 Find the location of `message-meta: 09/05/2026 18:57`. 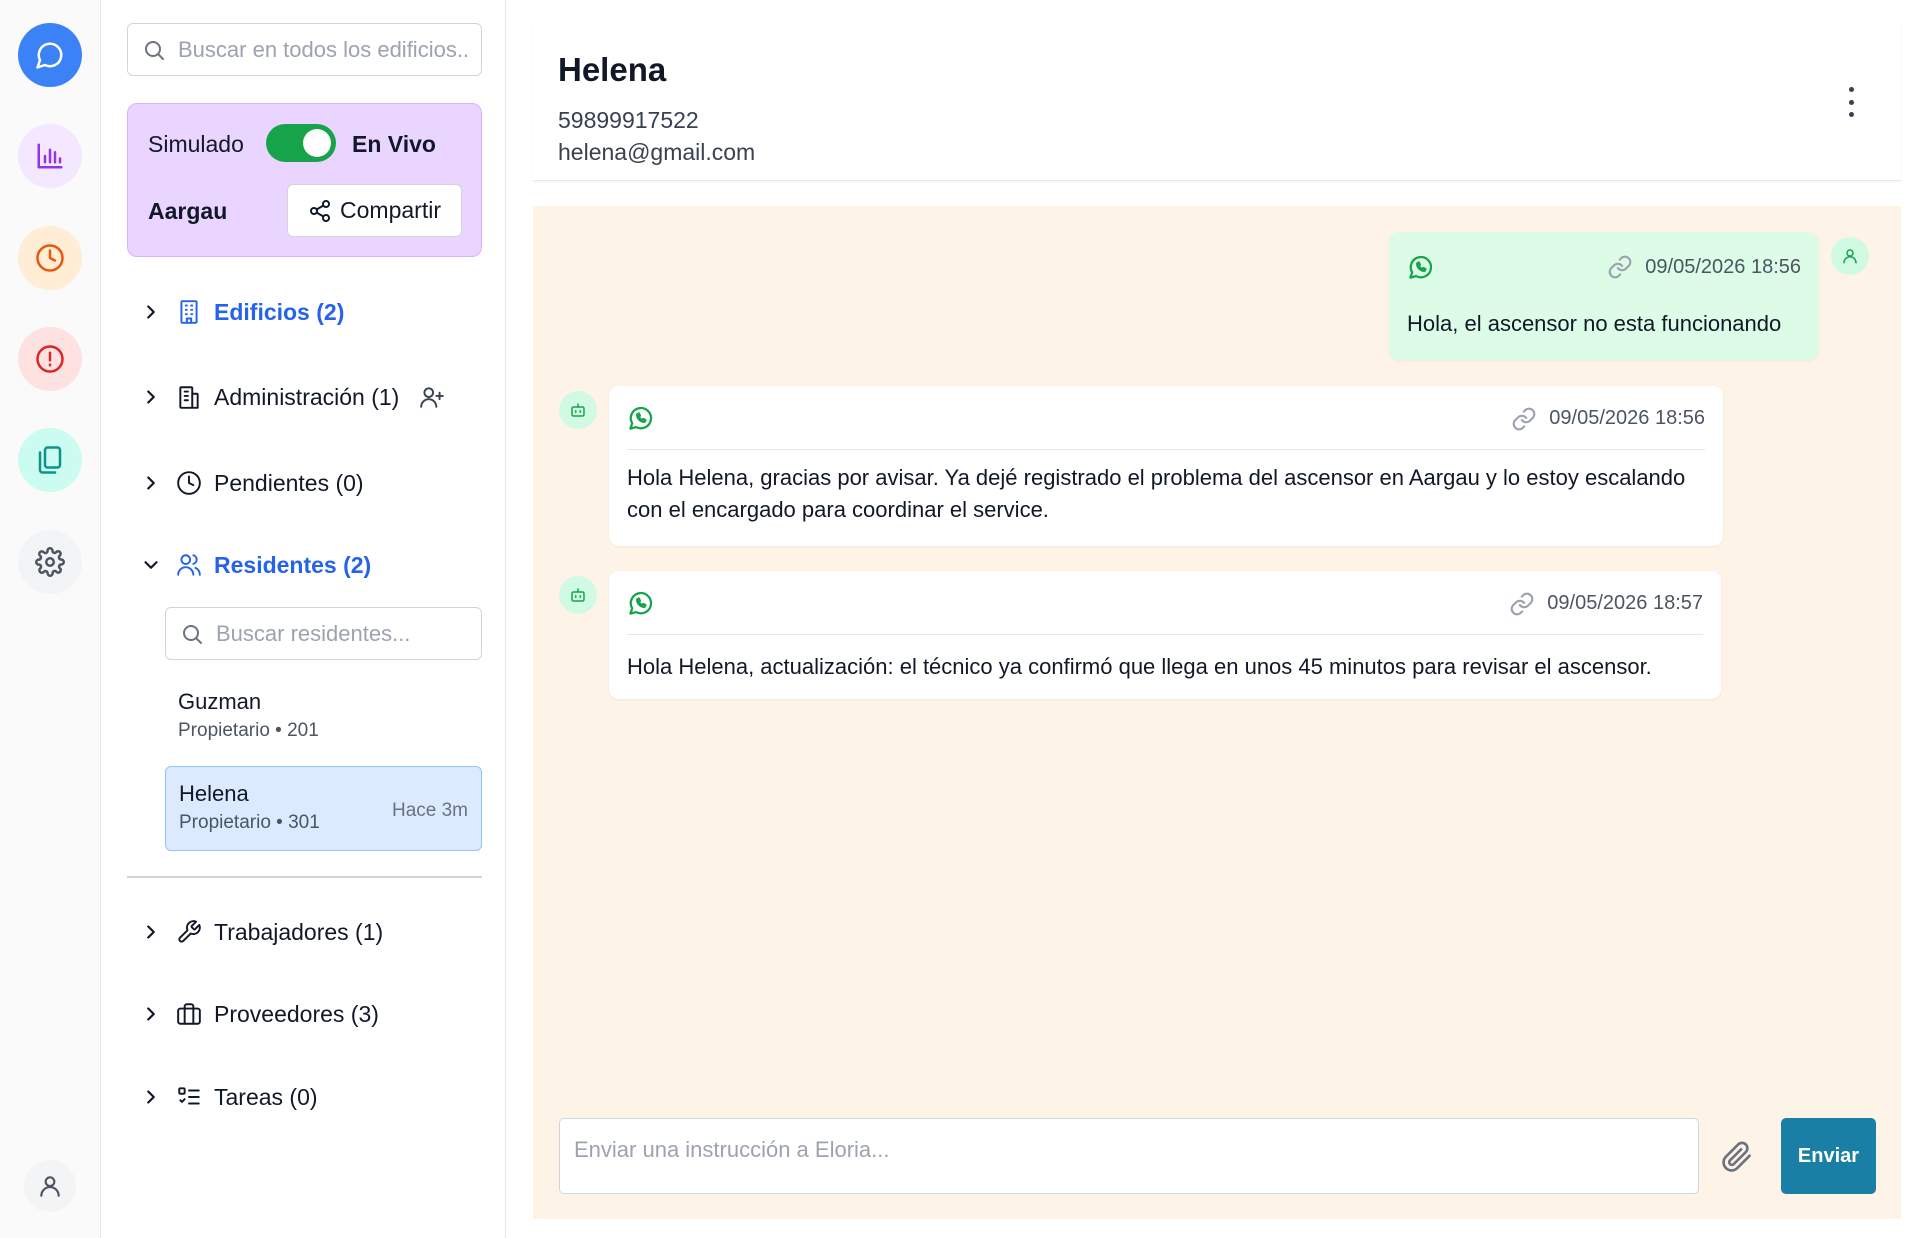

message-meta: 09/05/2026 18:57 is located at coordinates (1606, 604).